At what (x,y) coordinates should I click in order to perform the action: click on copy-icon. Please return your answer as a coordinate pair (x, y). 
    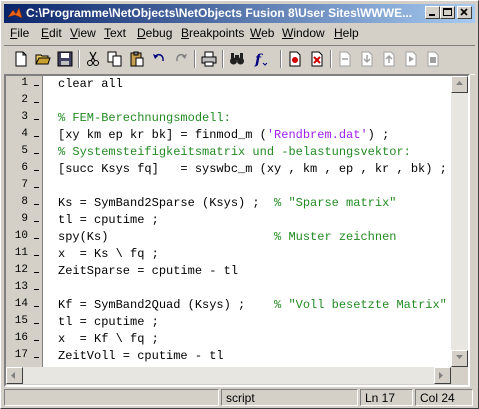
    Looking at the image, I should click on (115, 59).